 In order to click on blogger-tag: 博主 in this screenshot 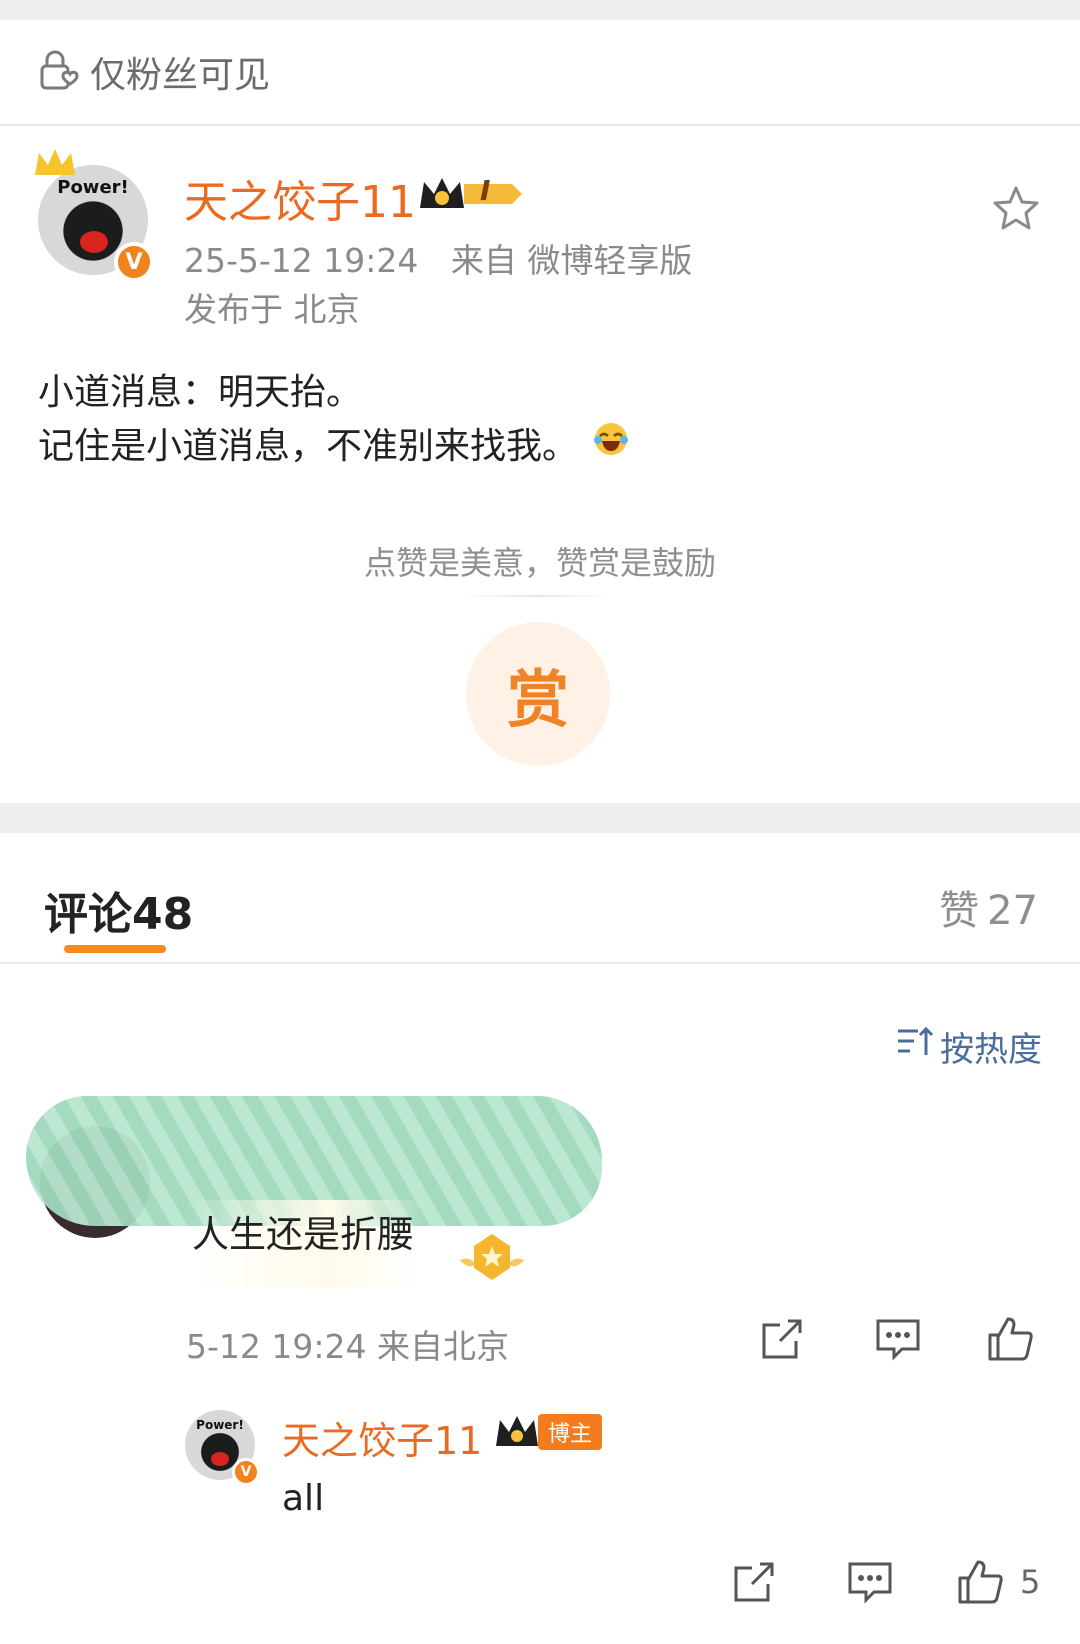, I will do `click(570, 1432)`.